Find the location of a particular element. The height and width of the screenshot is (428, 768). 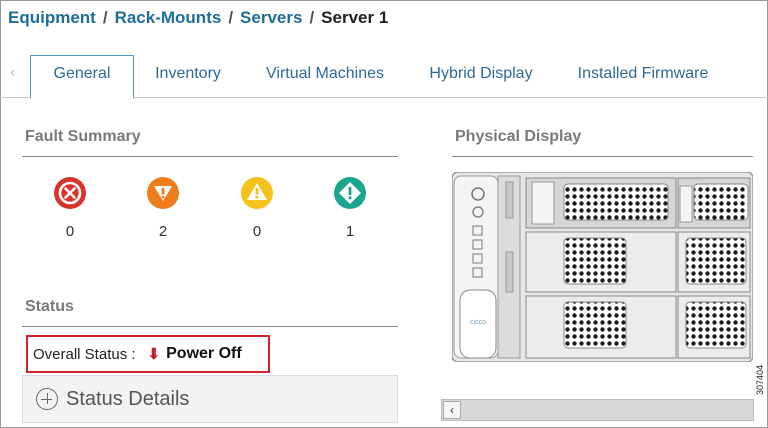

figure-id: 307404 is located at coordinates (760, 379).